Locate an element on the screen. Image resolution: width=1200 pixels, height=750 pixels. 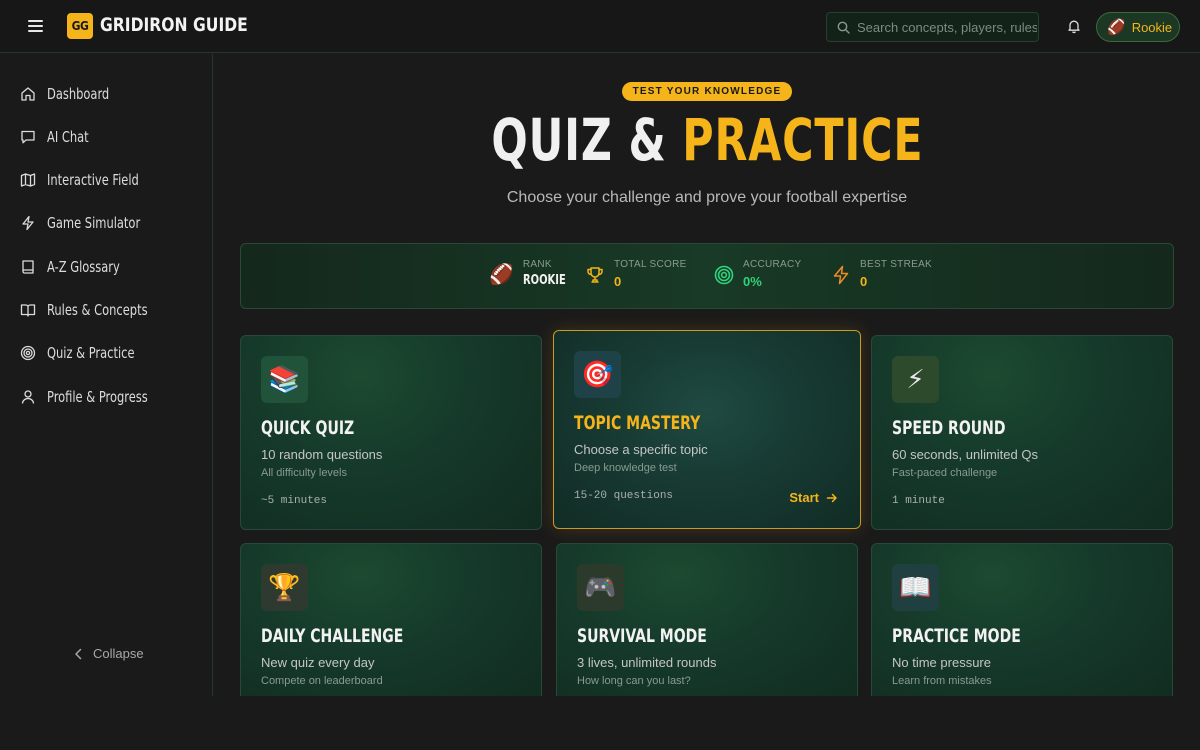
sidebar-item-label: AI Chat is located at coordinates (68, 137).